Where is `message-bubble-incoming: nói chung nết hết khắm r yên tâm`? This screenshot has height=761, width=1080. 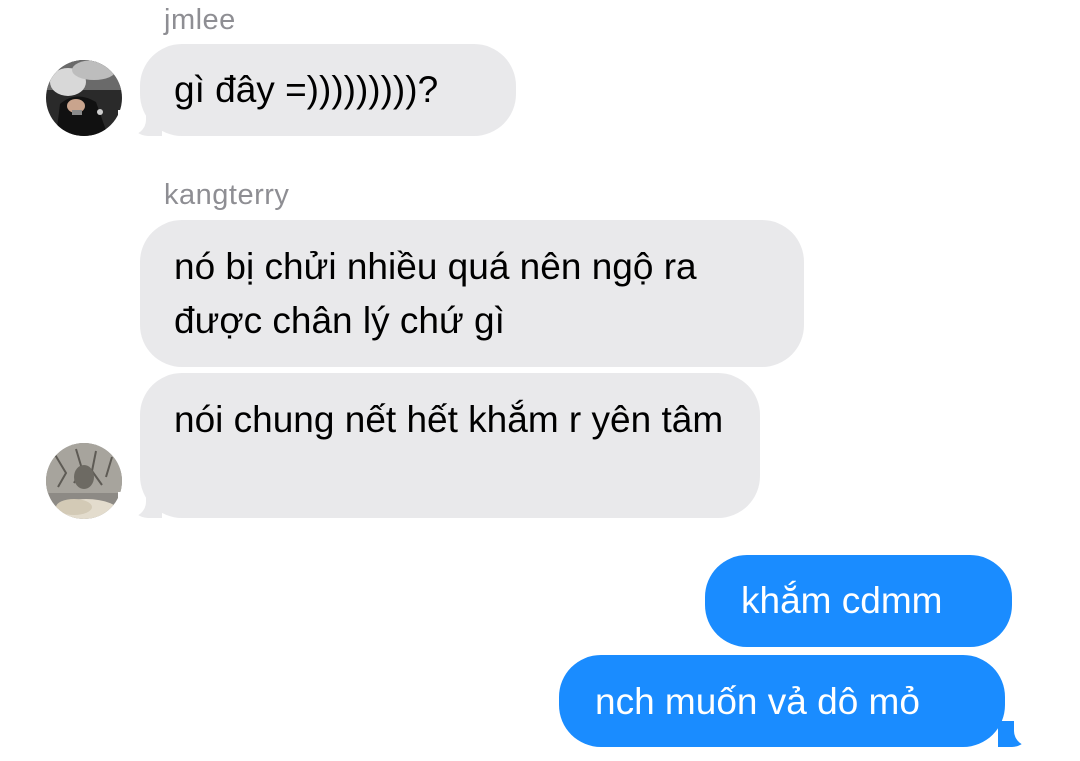
message-bubble-incoming: nói chung nết hết khắm r yên tâm is located at coordinates (450, 445).